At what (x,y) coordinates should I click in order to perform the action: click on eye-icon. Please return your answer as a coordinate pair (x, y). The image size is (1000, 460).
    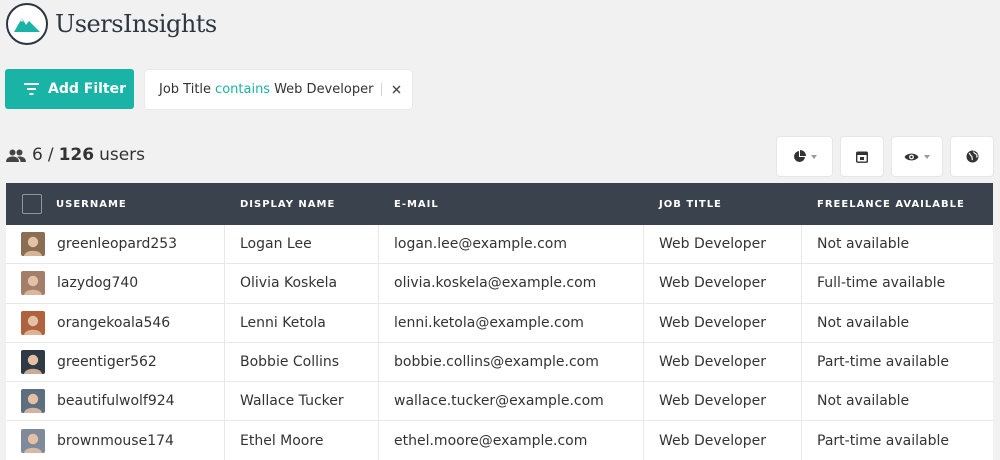
    Looking at the image, I should click on (911, 156).